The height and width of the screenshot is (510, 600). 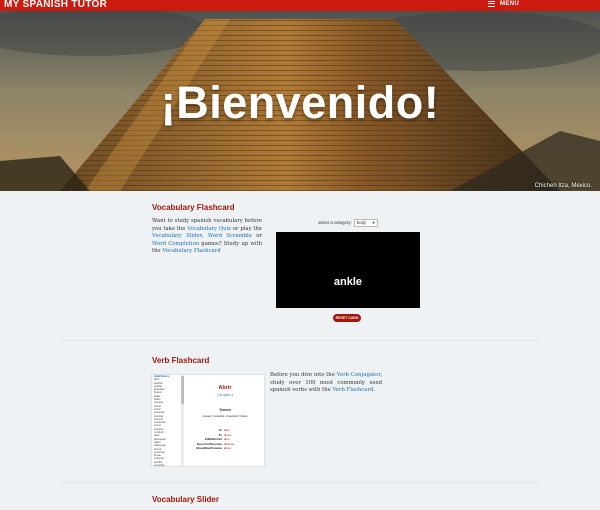 I want to click on hero-caption: Chichen Itza, Mexico., so click(x=563, y=186).